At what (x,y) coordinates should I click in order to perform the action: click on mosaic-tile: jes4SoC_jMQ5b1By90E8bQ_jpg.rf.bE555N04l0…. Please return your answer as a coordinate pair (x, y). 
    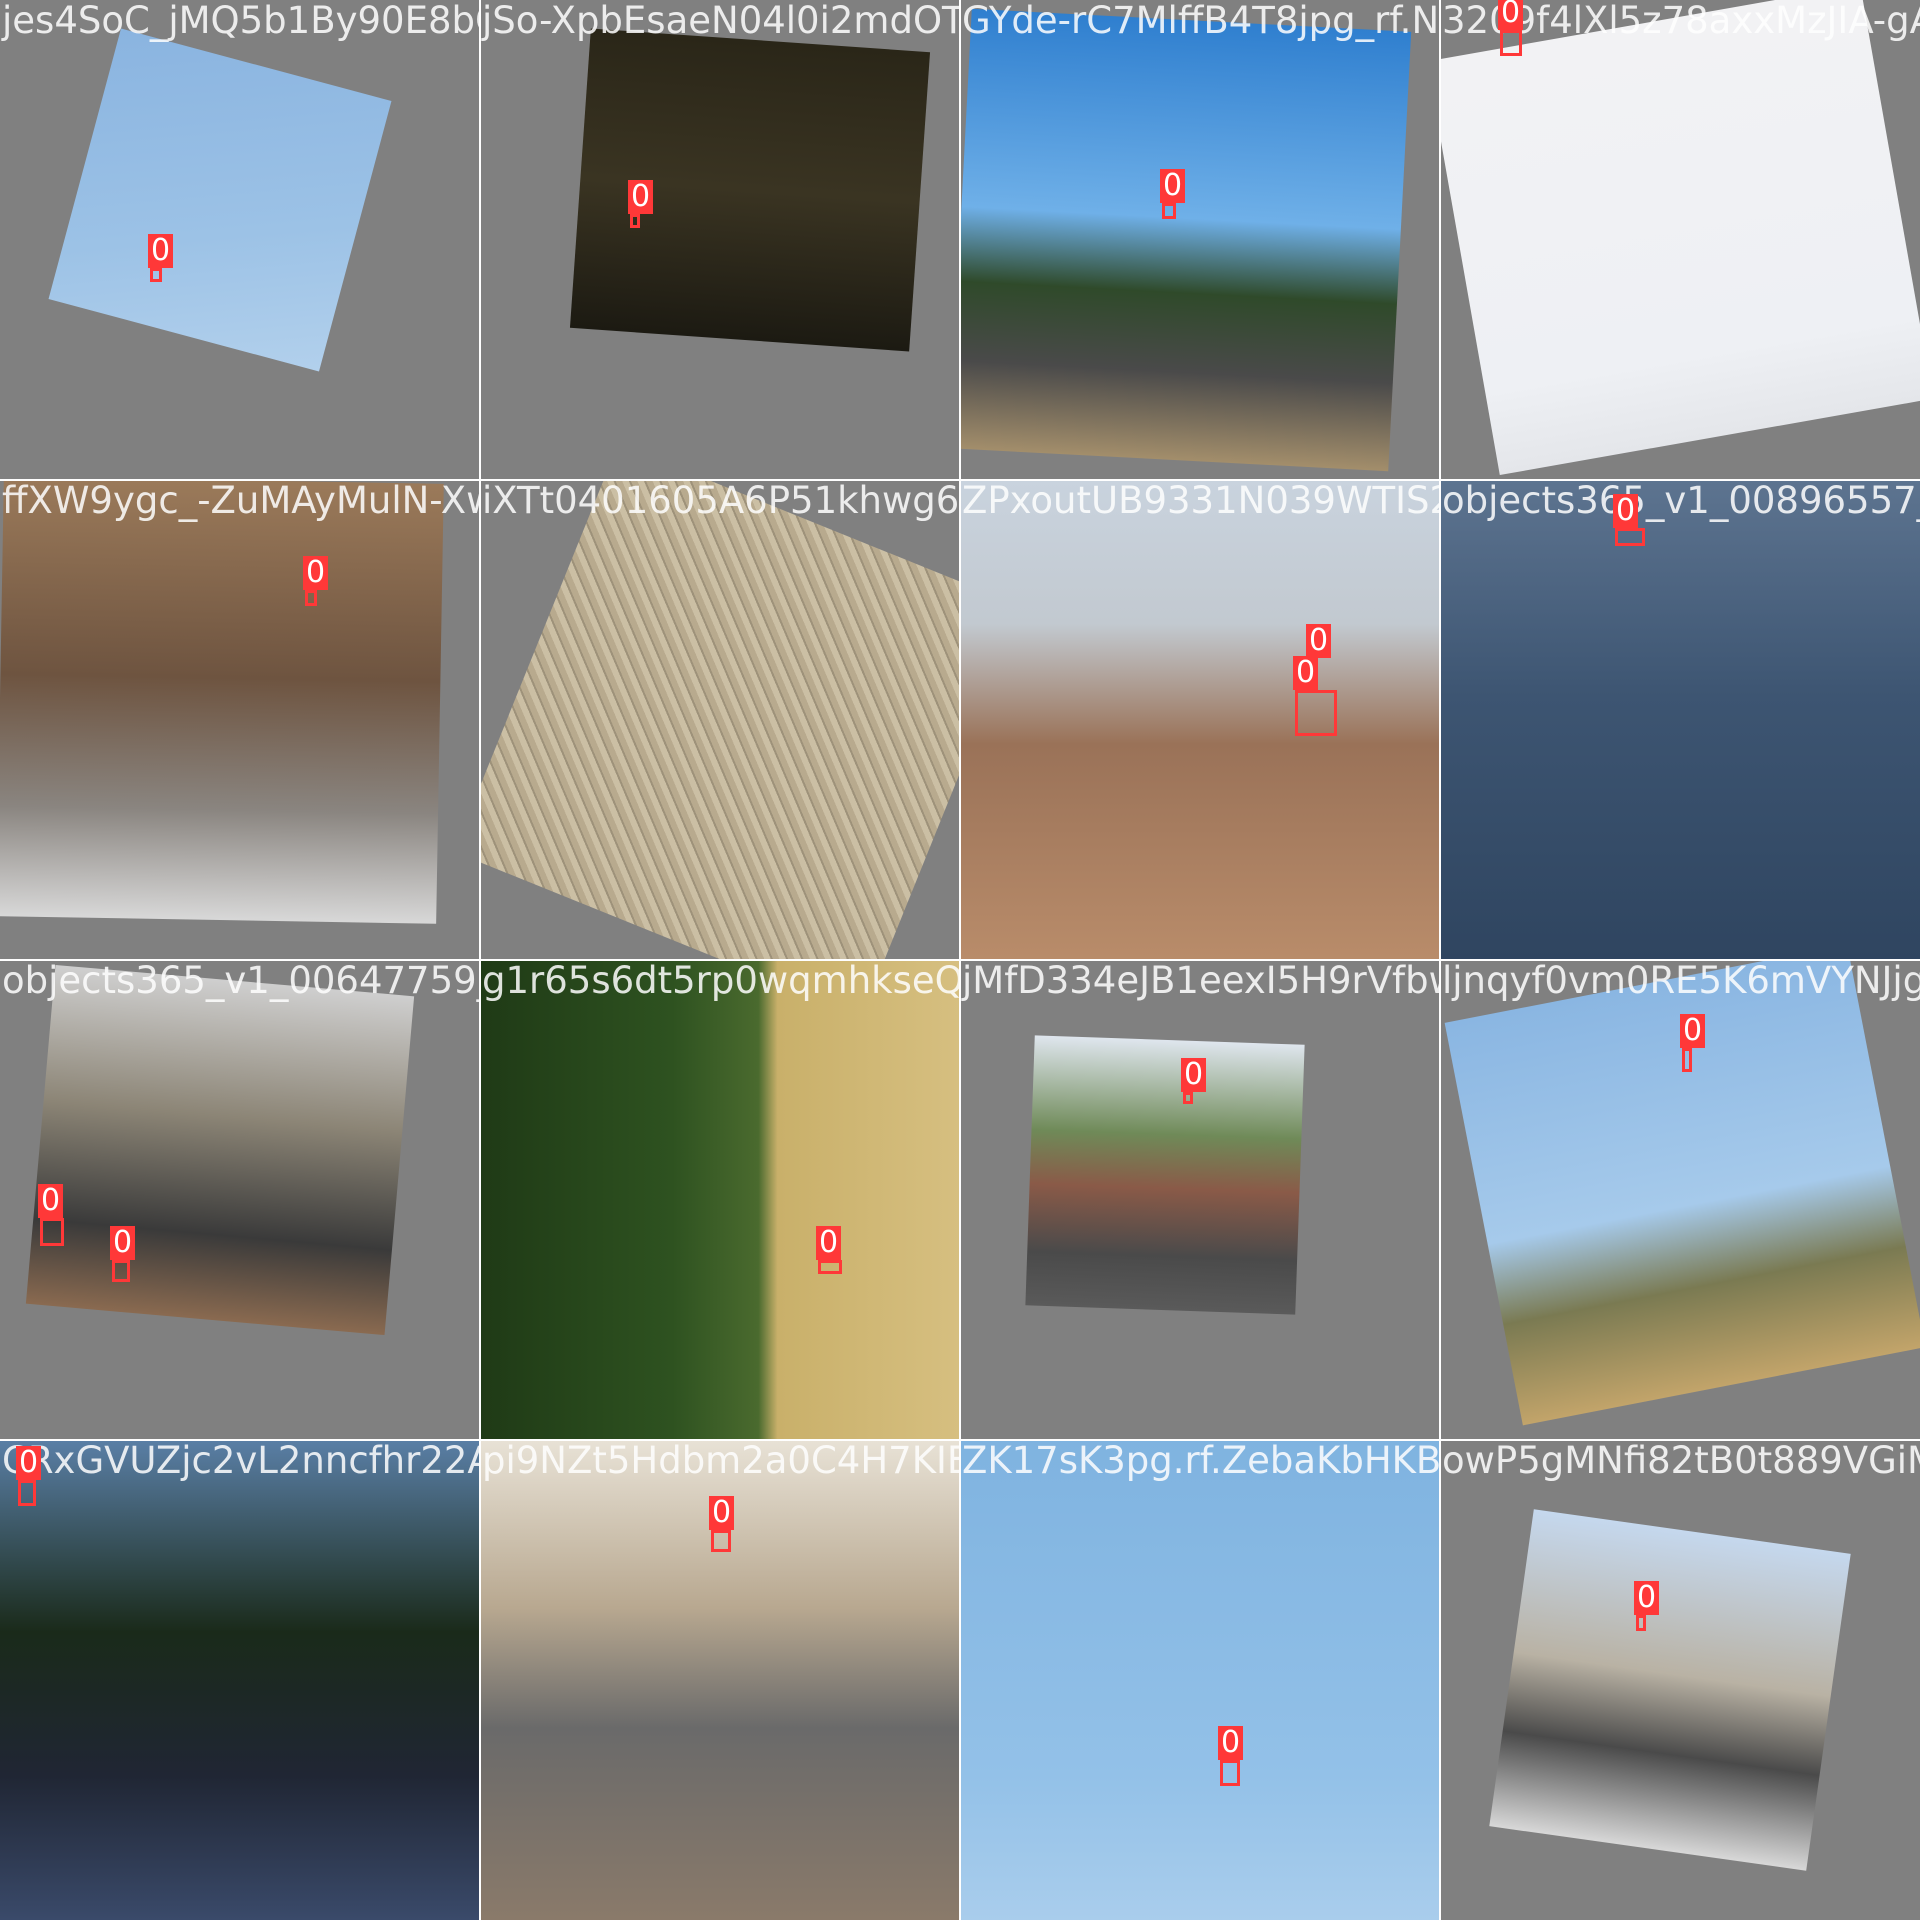
    Looking at the image, I should click on (240, 240).